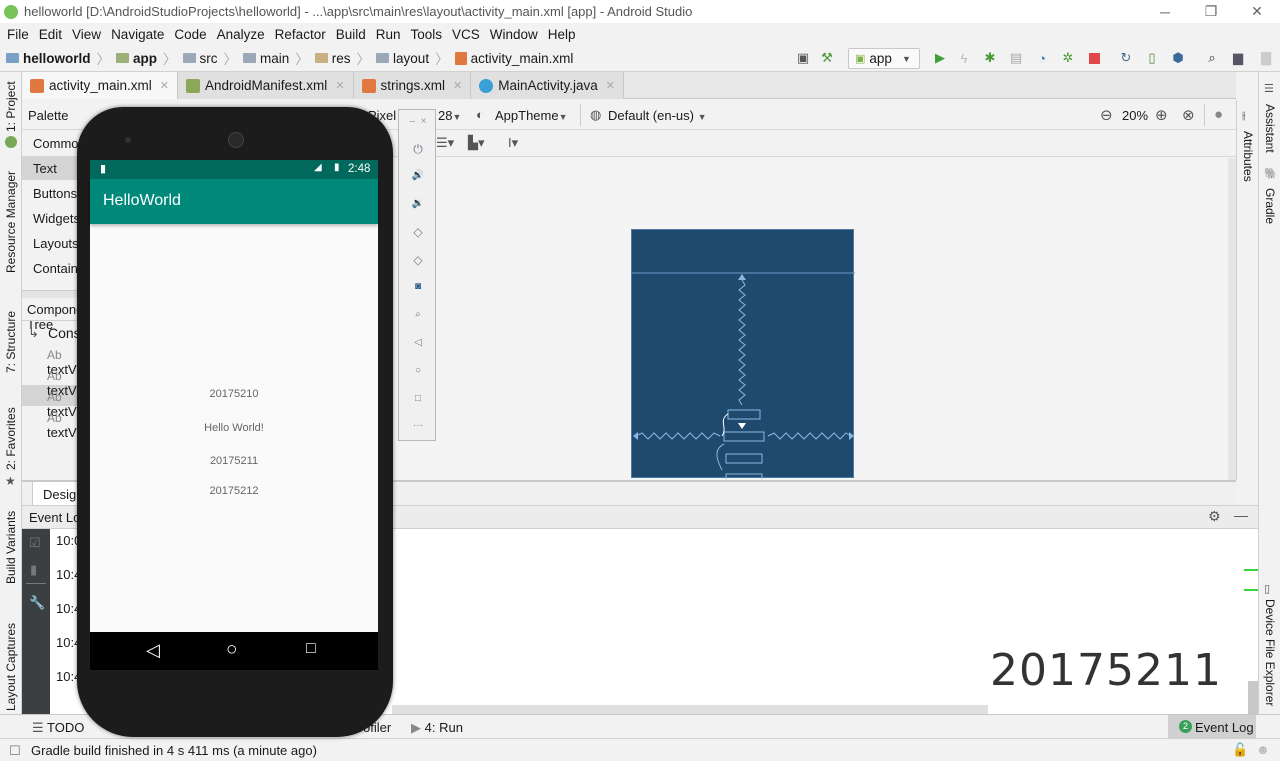 The height and width of the screenshot is (761, 1280). I want to click on attach-debugger-icon: ▤, so click(1016, 58).